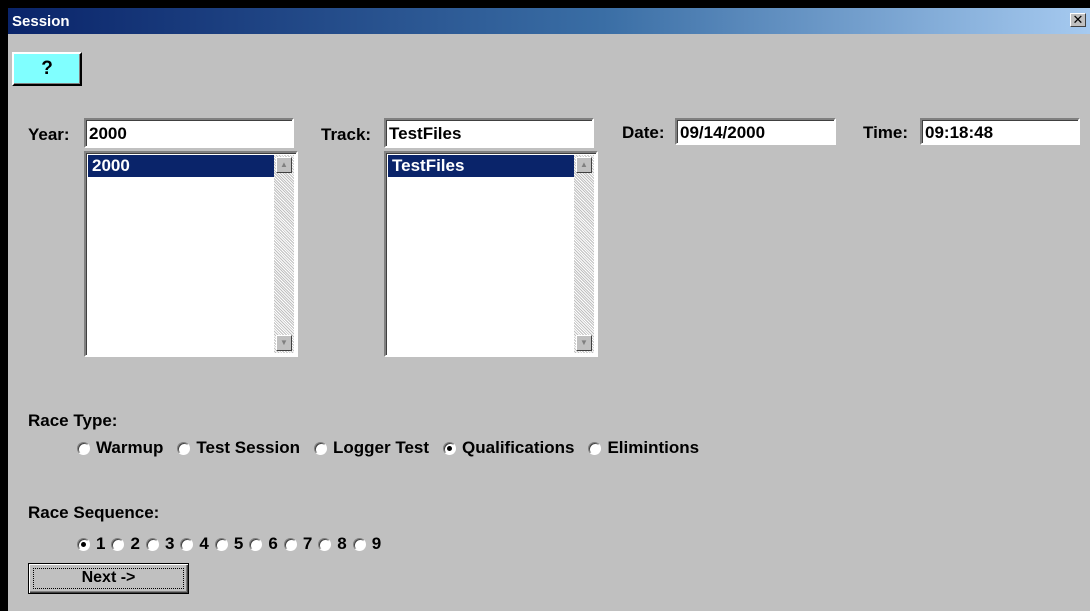  Describe the element at coordinates (181, 166) in the screenshot. I see `year-list-item: 2000` at that location.